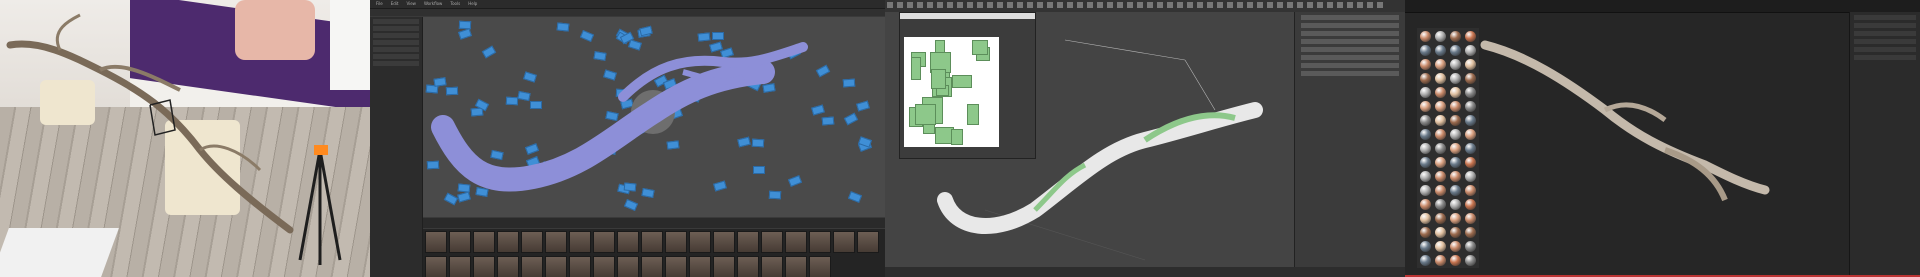 Image resolution: width=1920 pixels, height=277 pixels. Describe the element at coordinates (619, 117) in the screenshot. I see `reconstructed-mesh` at that location.